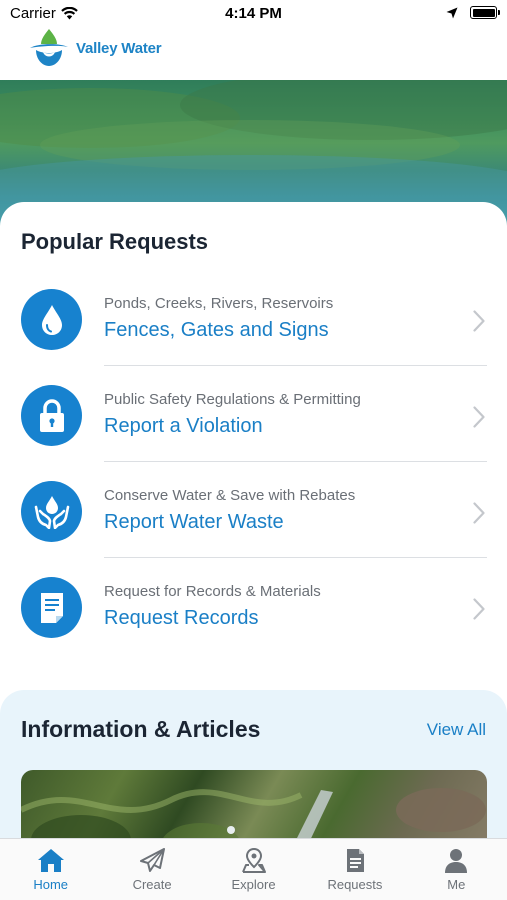  I want to click on person-icon, so click(456, 861).